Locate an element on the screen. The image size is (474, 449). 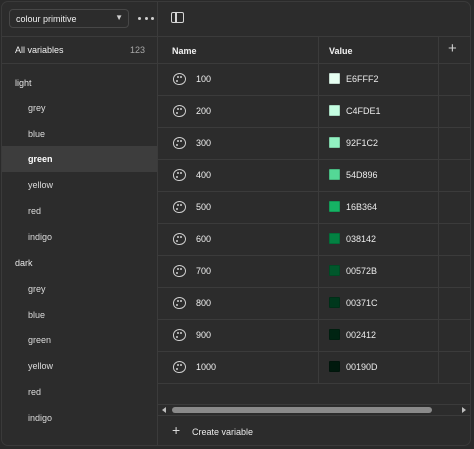
variable-name: 100 is located at coordinates (204, 79).